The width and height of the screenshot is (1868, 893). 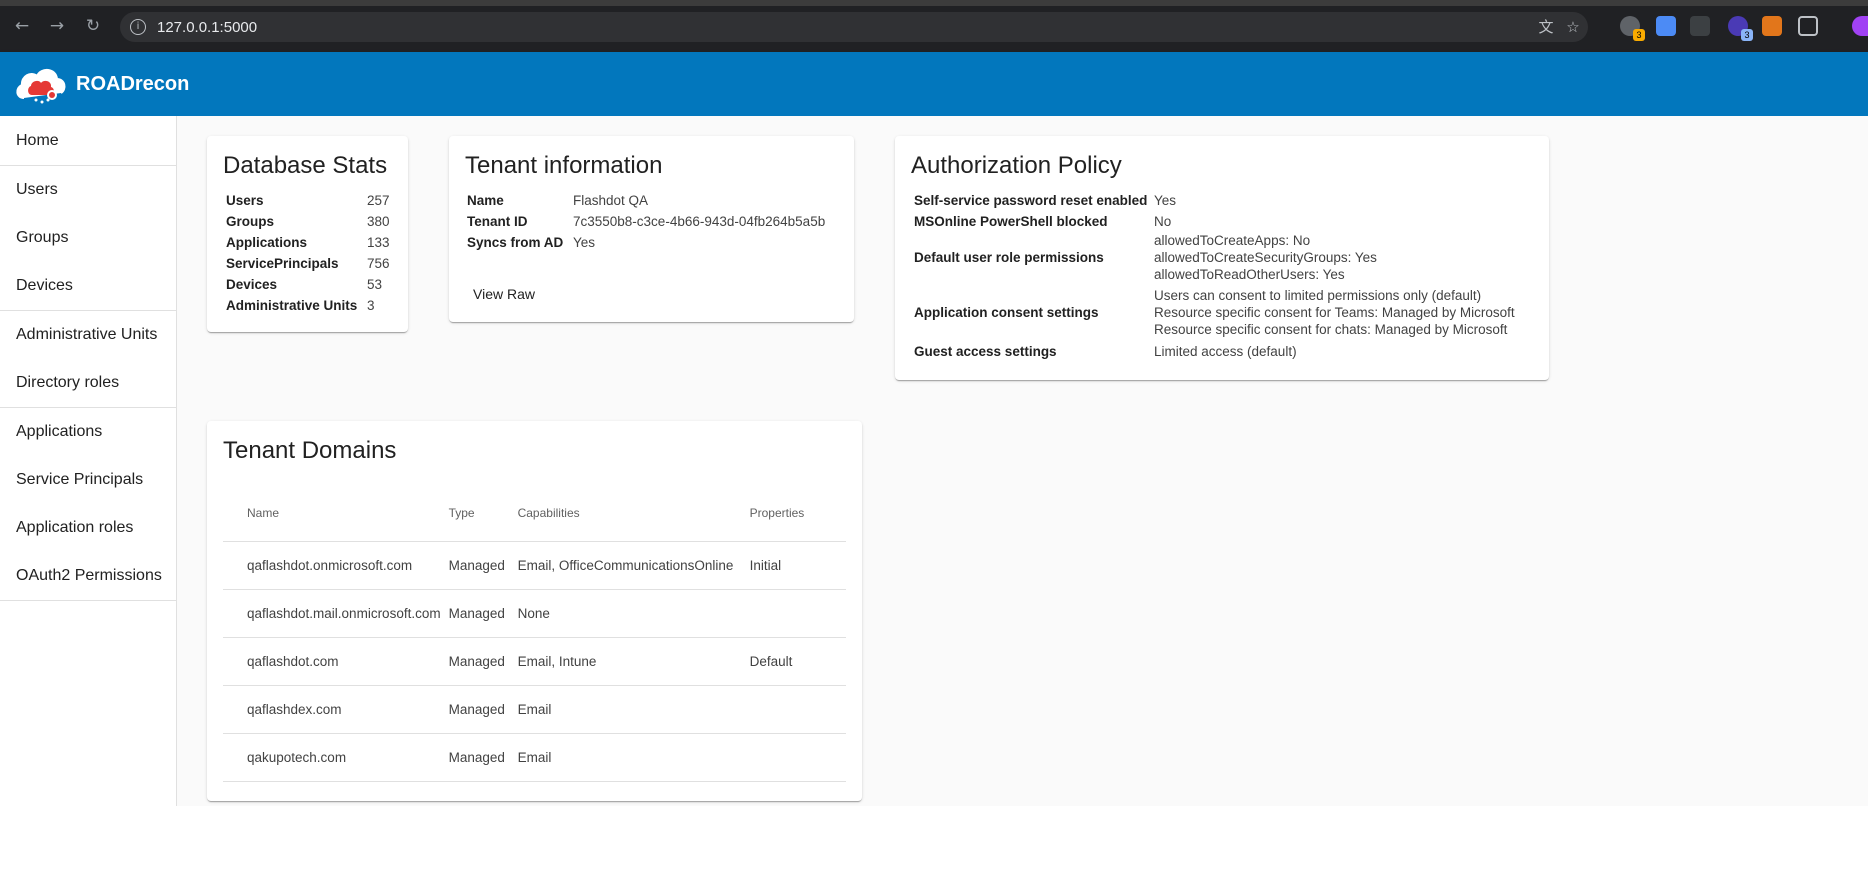 What do you see at coordinates (88, 238) in the screenshot?
I see `sidebar-item-groups: Groups` at bounding box center [88, 238].